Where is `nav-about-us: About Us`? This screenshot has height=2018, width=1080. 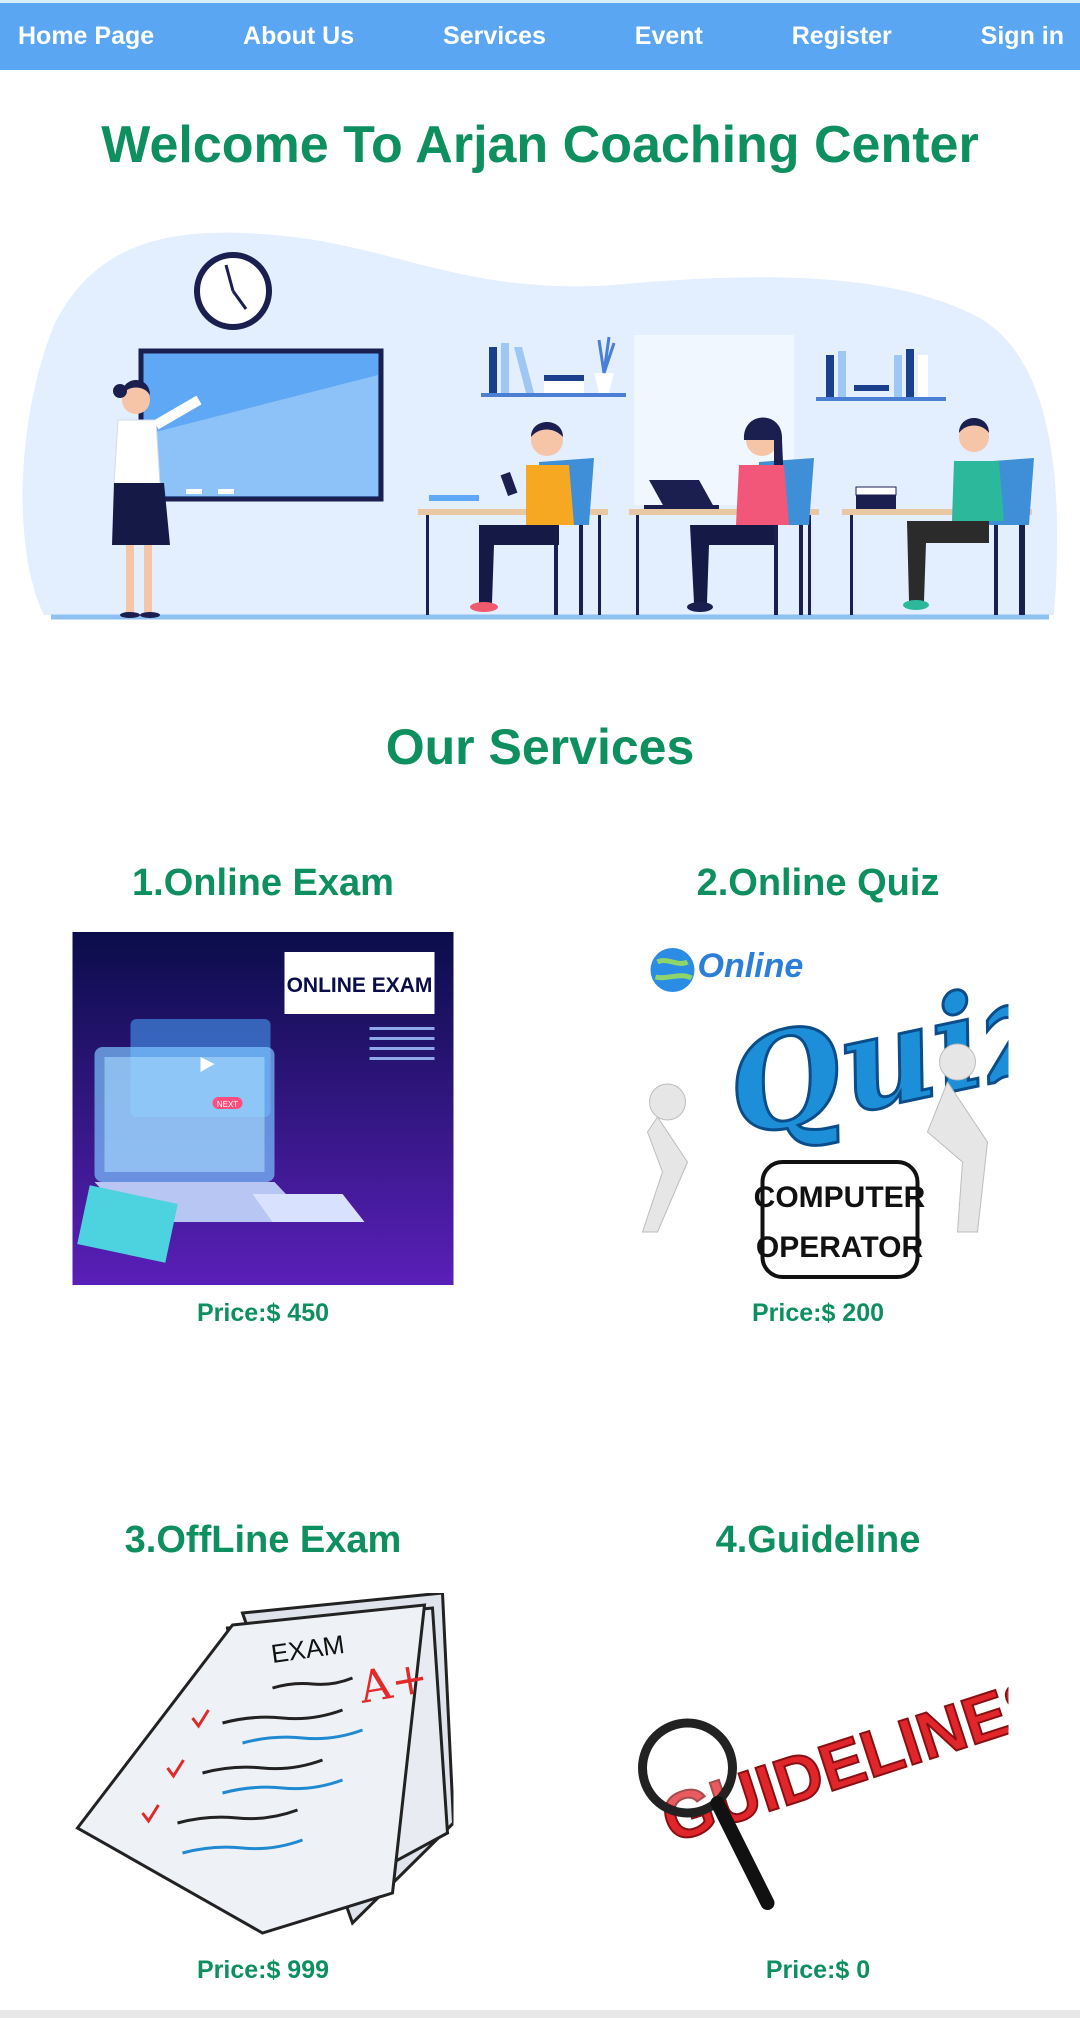
nav-about-us: About Us is located at coordinates (298, 36).